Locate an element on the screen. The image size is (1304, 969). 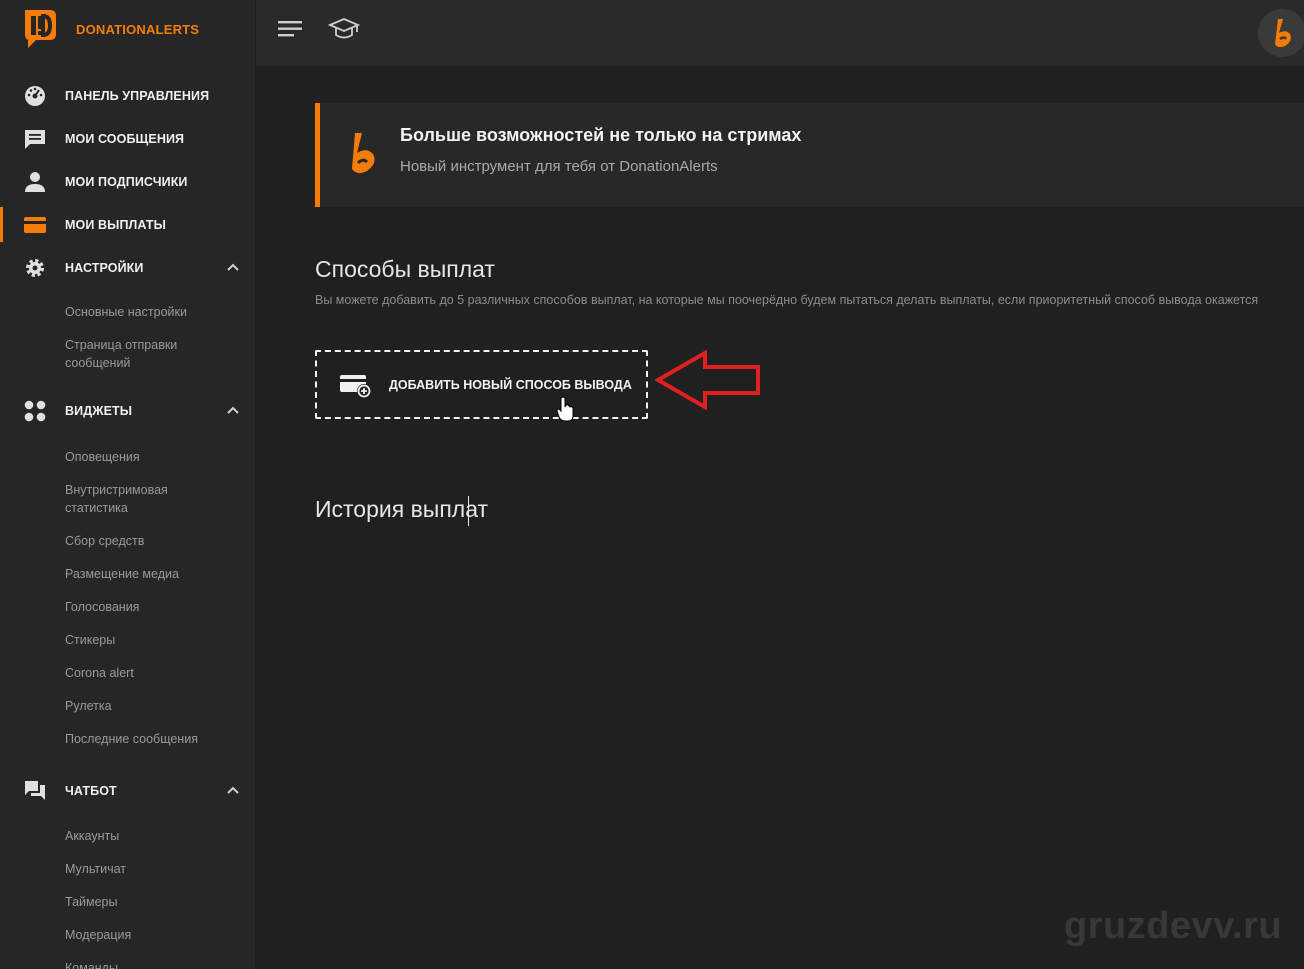
sidebar-item-label: ПАНЕЛЬ УПРАВЛЕНИЯ is located at coordinates (137, 95).